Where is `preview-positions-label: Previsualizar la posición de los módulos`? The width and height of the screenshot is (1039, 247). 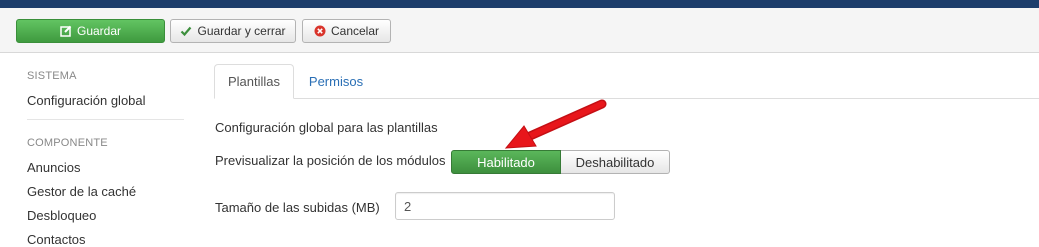
preview-positions-label: Previsualizar la posición de los módulos is located at coordinates (330, 160).